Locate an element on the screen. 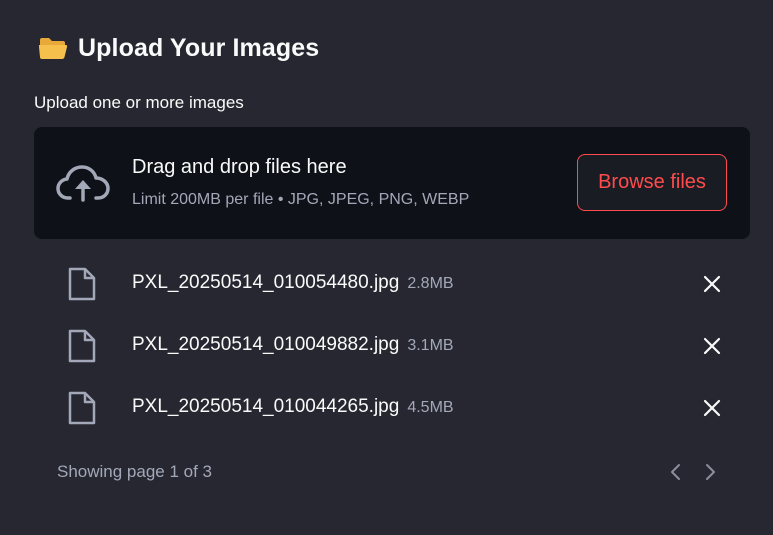  cloud-upload-icon is located at coordinates (83, 184).